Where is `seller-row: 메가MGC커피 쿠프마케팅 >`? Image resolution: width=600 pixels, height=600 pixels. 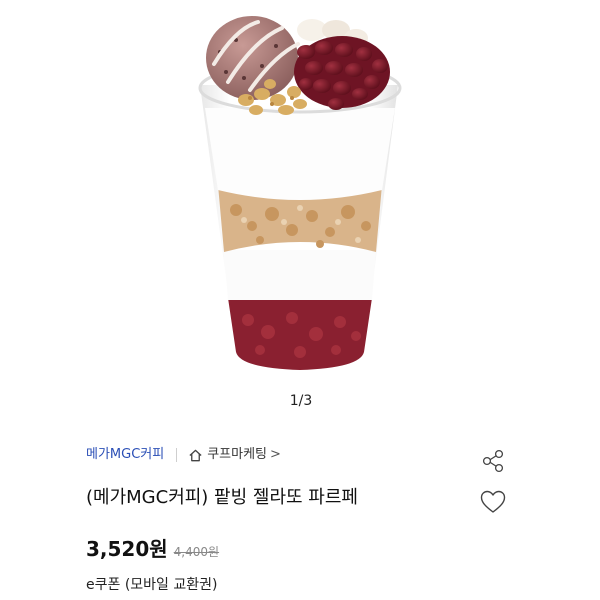 seller-row: 메가MGC커피 쿠프마케팅 > is located at coordinates (183, 455).